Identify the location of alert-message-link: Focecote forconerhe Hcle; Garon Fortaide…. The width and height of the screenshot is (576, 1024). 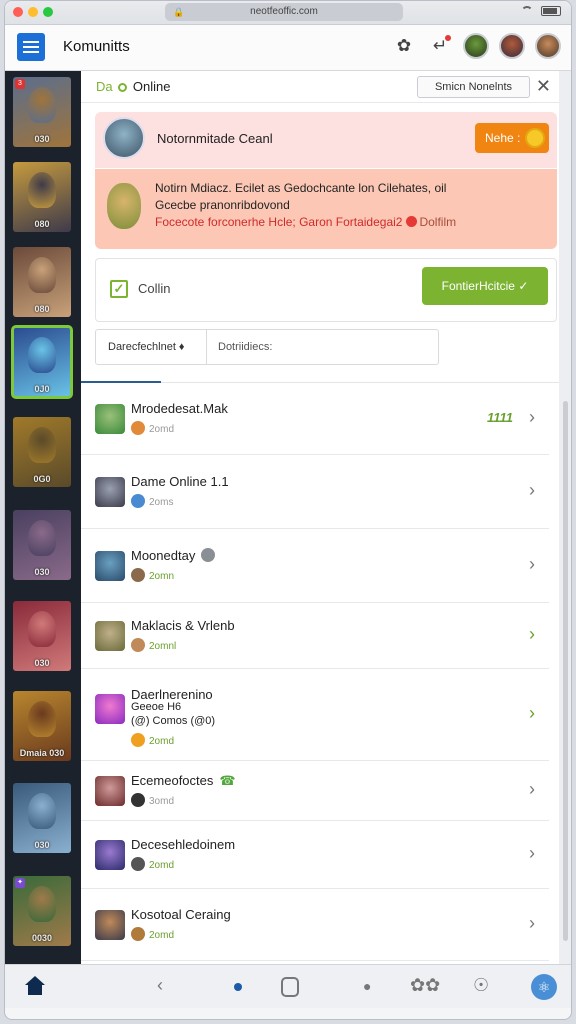
(305, 222).